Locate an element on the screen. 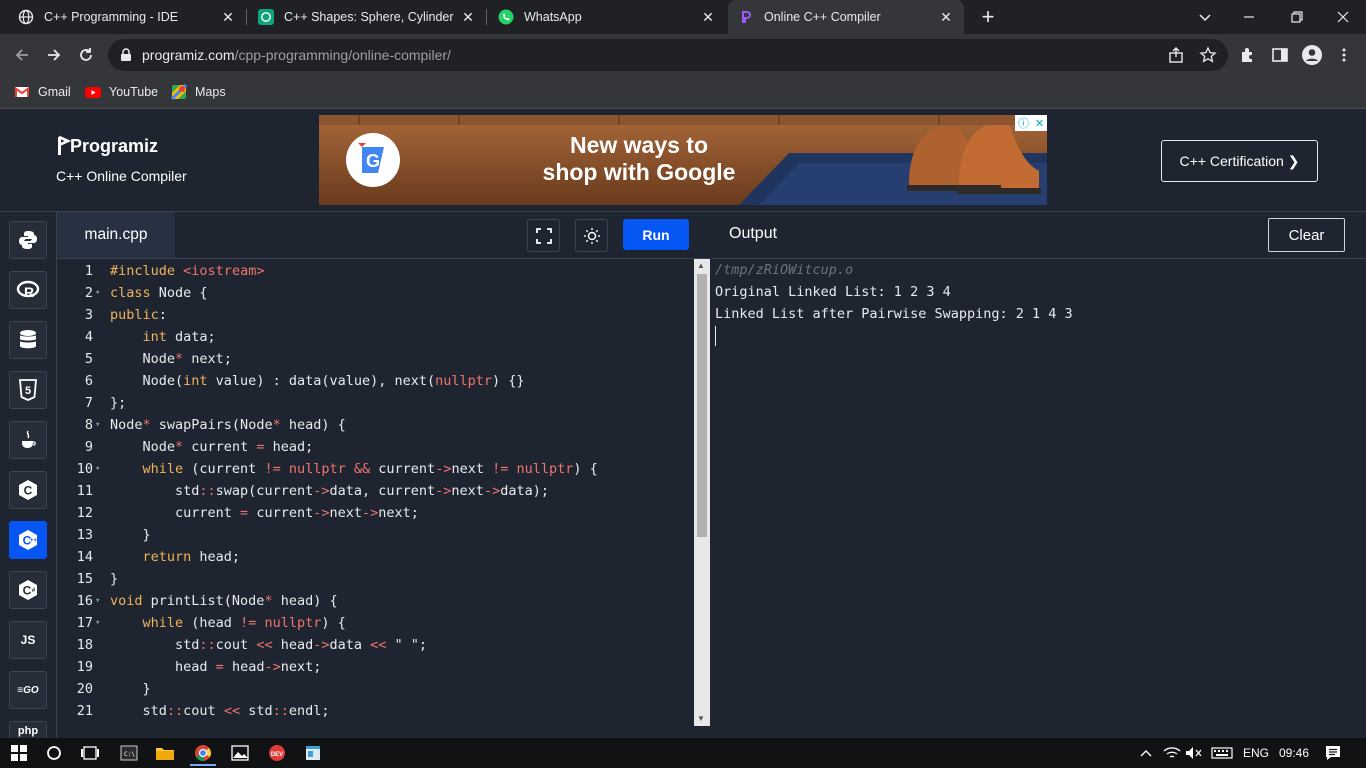 Image resolution: width=1366 pixels, height=768 pixels. globe-icon is located at coordinates (26, 17).